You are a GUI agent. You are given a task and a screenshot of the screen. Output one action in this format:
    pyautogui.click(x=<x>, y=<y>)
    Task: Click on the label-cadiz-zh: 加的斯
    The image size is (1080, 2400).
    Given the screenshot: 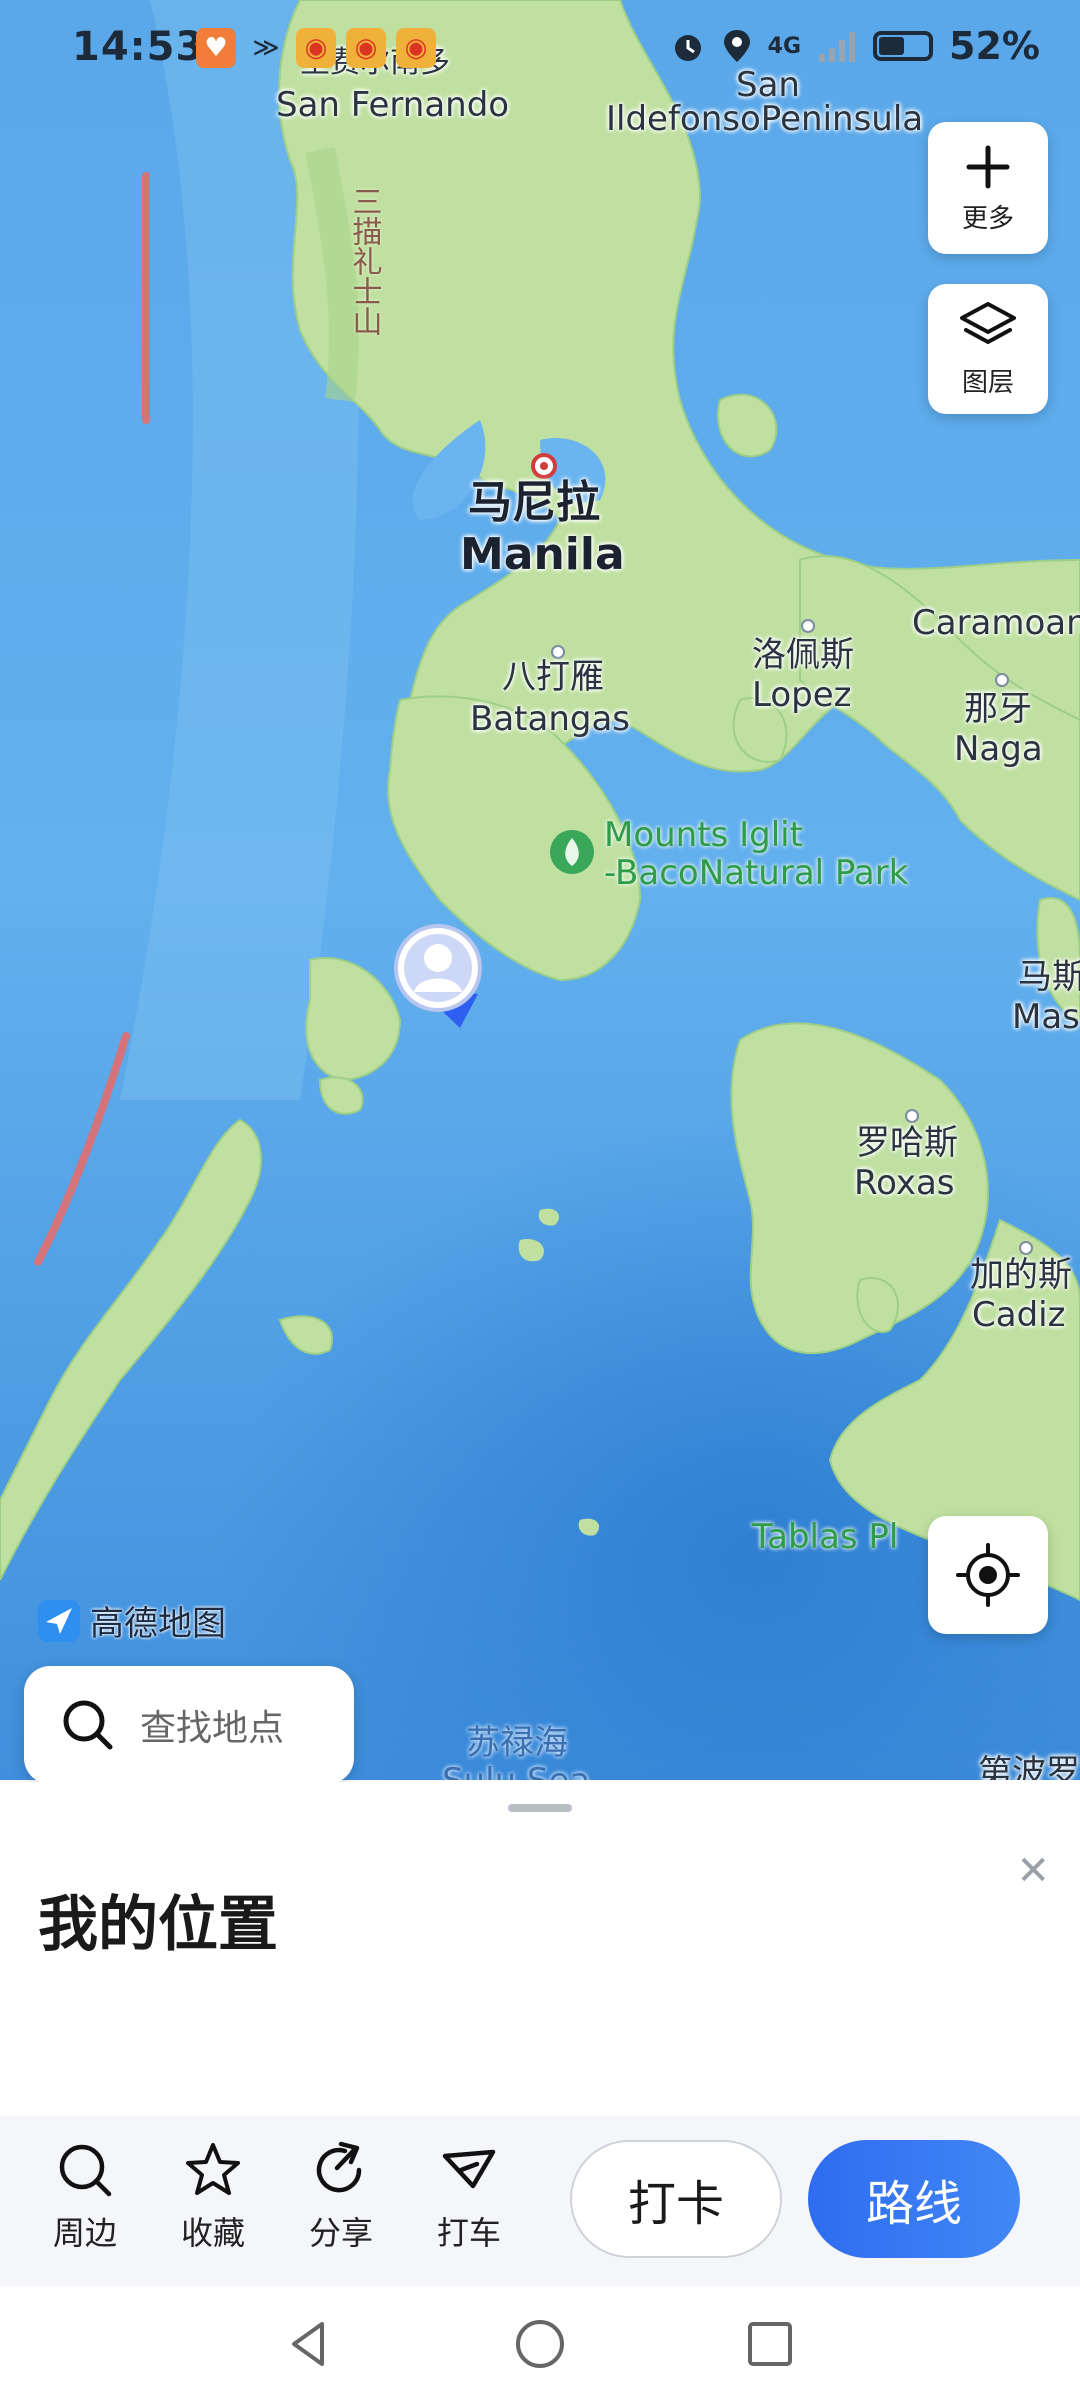 What is the action you would take?
    pyautogui.click(x=1021, y=1275)
    